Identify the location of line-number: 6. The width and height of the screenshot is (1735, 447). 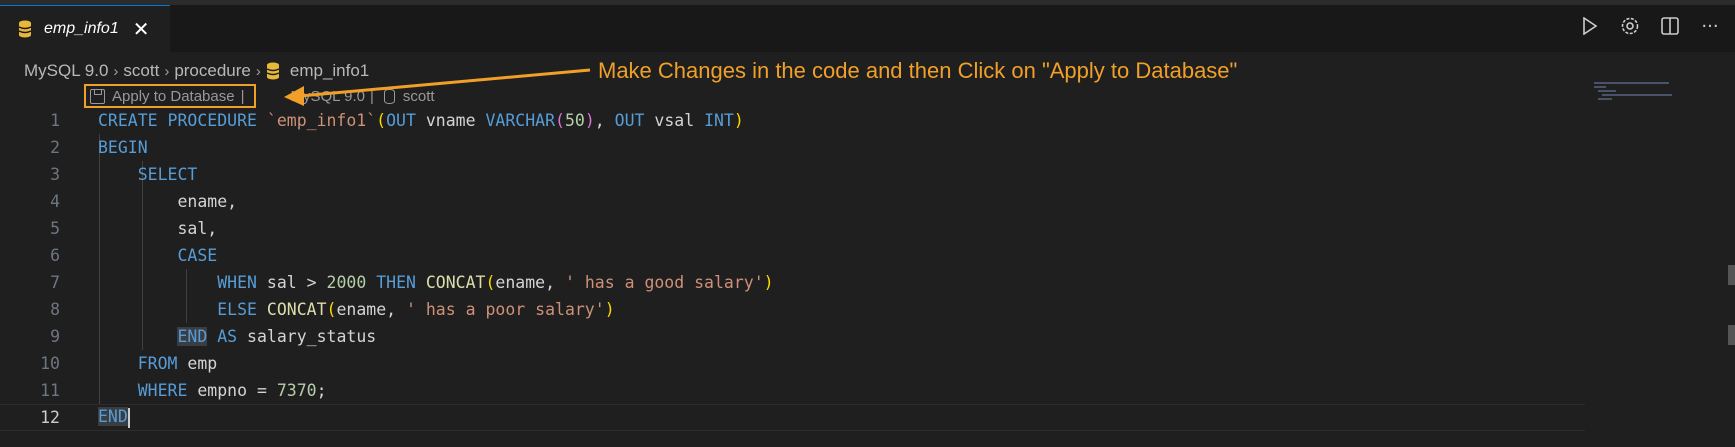
(55, 255).